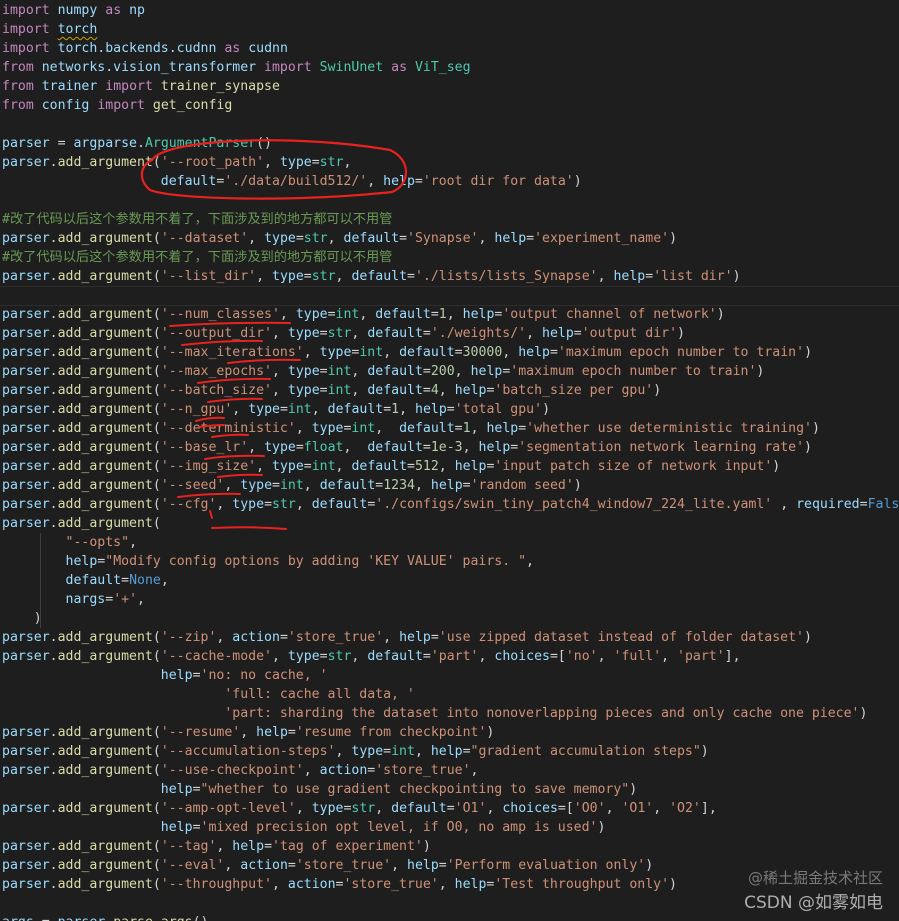 The image size is (899, 921). I want to click on code-token: 'O2', so click(685, 808).